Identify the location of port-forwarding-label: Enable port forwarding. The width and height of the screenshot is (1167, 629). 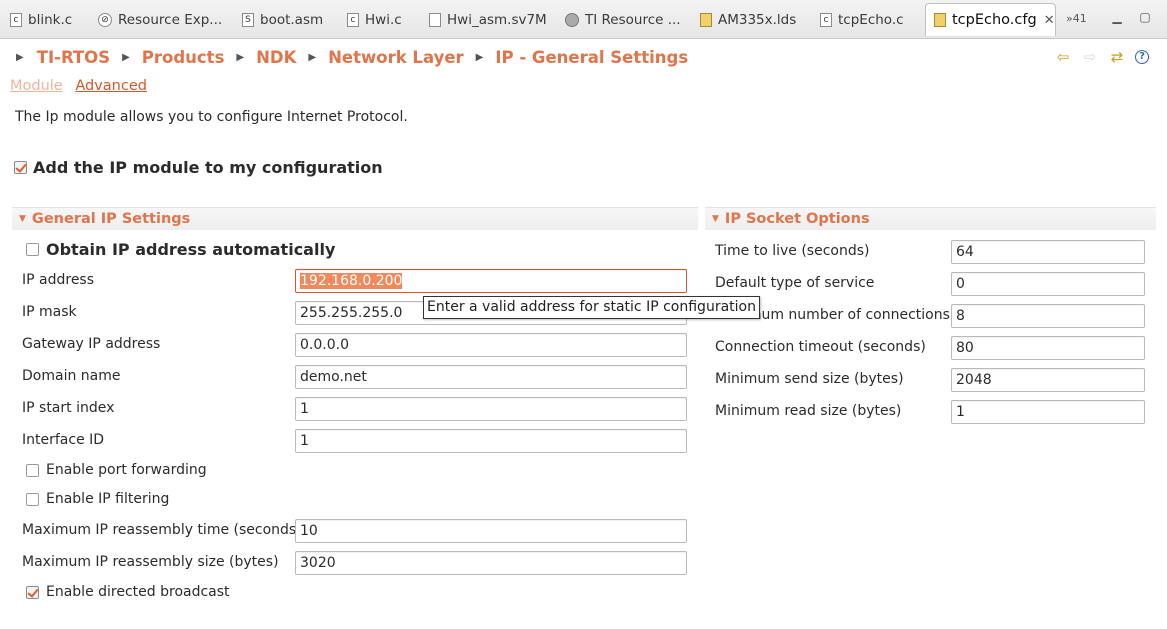
(126, 470).